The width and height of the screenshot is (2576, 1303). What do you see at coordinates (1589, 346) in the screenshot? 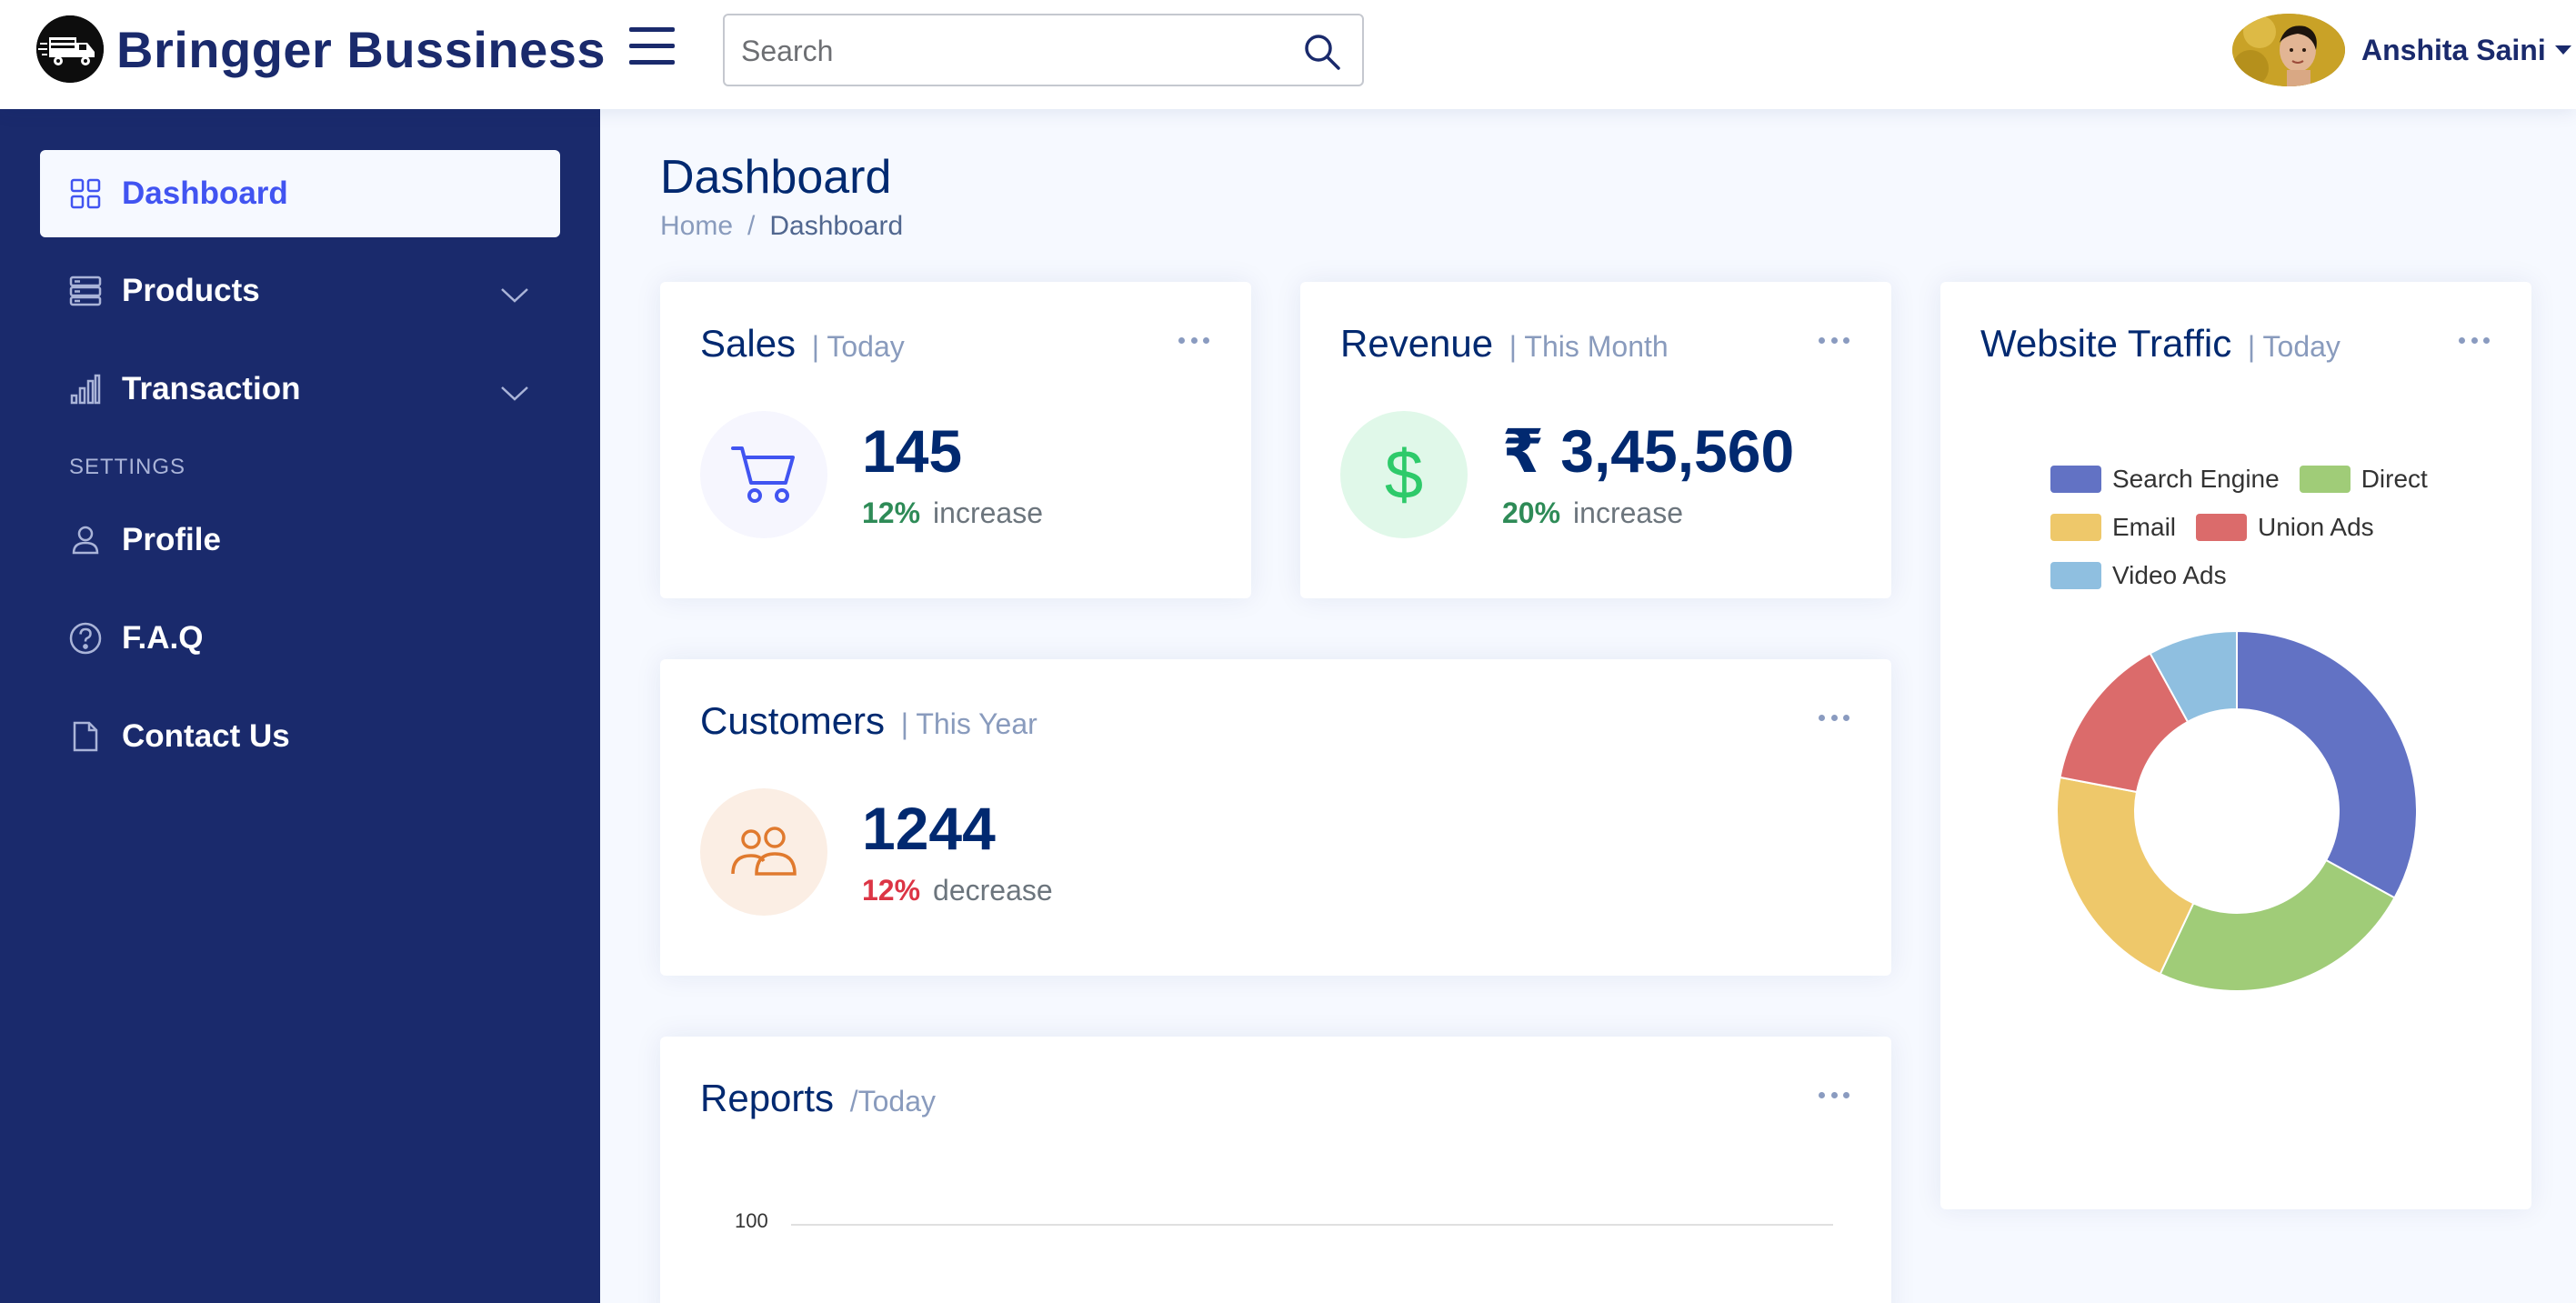
I see `card-period: | This Month` at bounding box center [1589, 346].